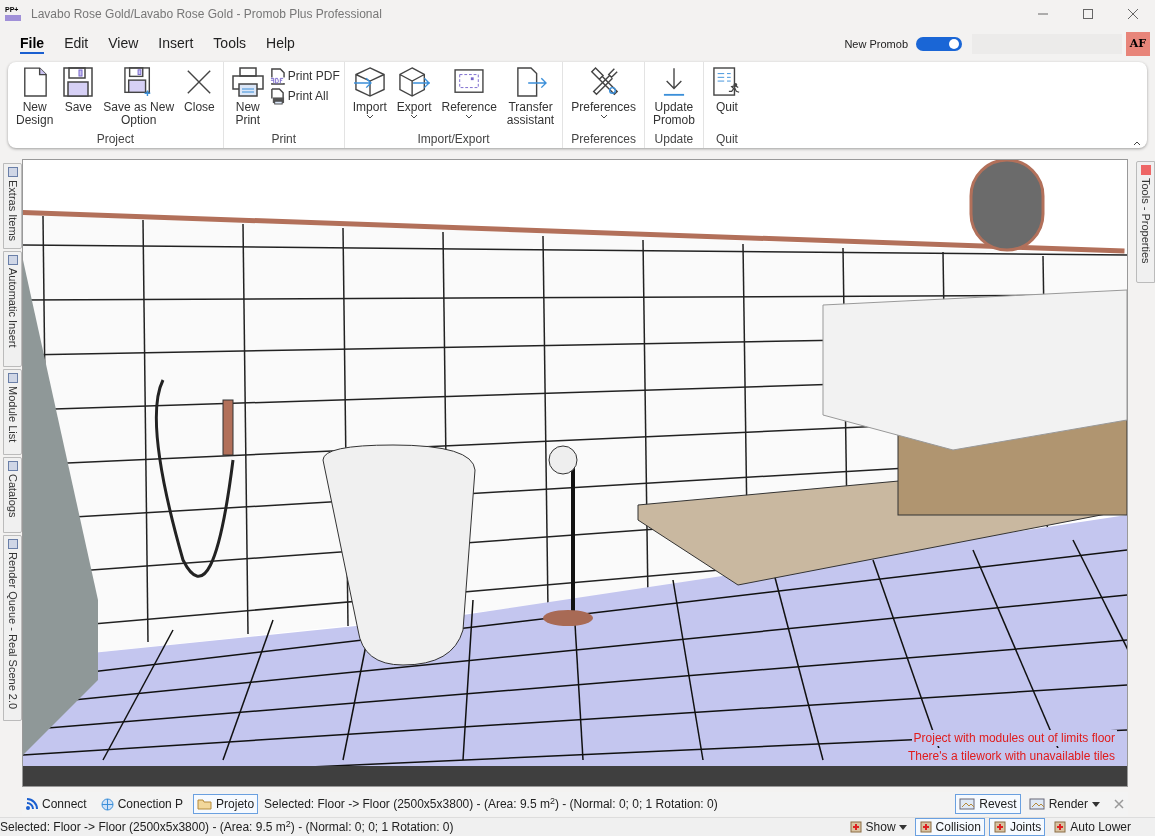 This screenshot has height=836, width=1155. I want to click on toolbar-button: Render, so click(1064, 804).